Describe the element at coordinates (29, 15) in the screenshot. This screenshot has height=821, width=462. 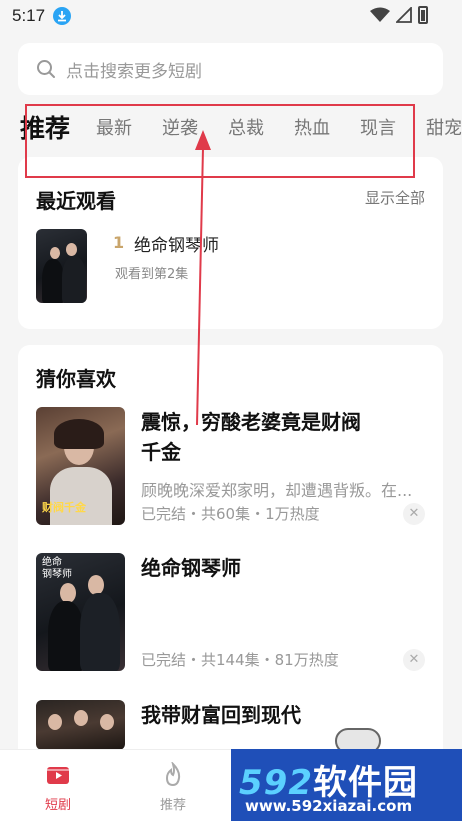
I see `status-time: 5:17` at that location.